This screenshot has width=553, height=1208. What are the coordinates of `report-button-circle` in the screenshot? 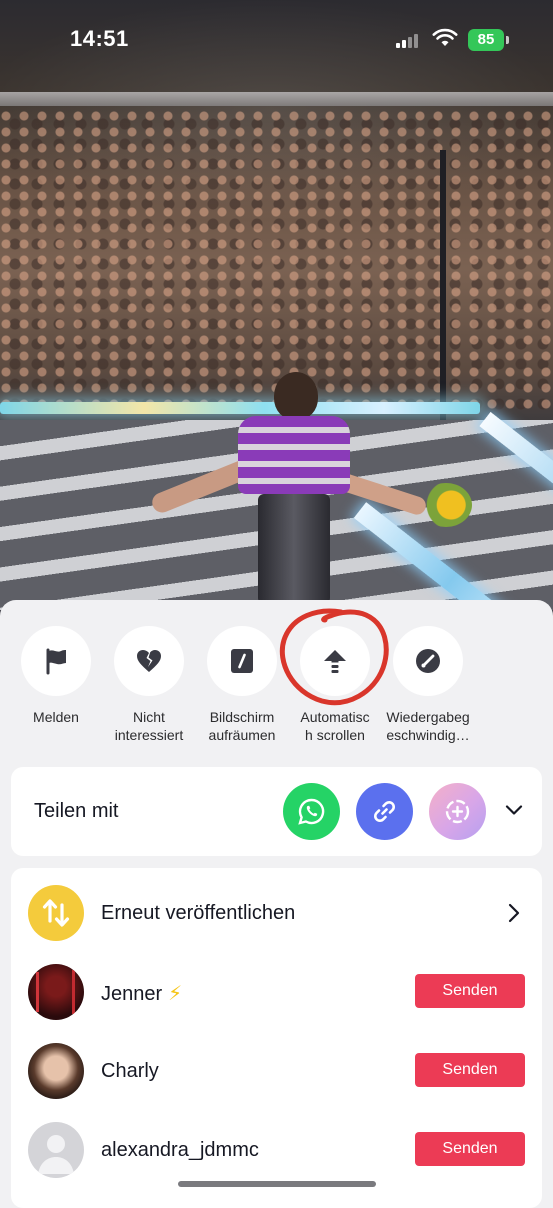 It's located at (56, 661).